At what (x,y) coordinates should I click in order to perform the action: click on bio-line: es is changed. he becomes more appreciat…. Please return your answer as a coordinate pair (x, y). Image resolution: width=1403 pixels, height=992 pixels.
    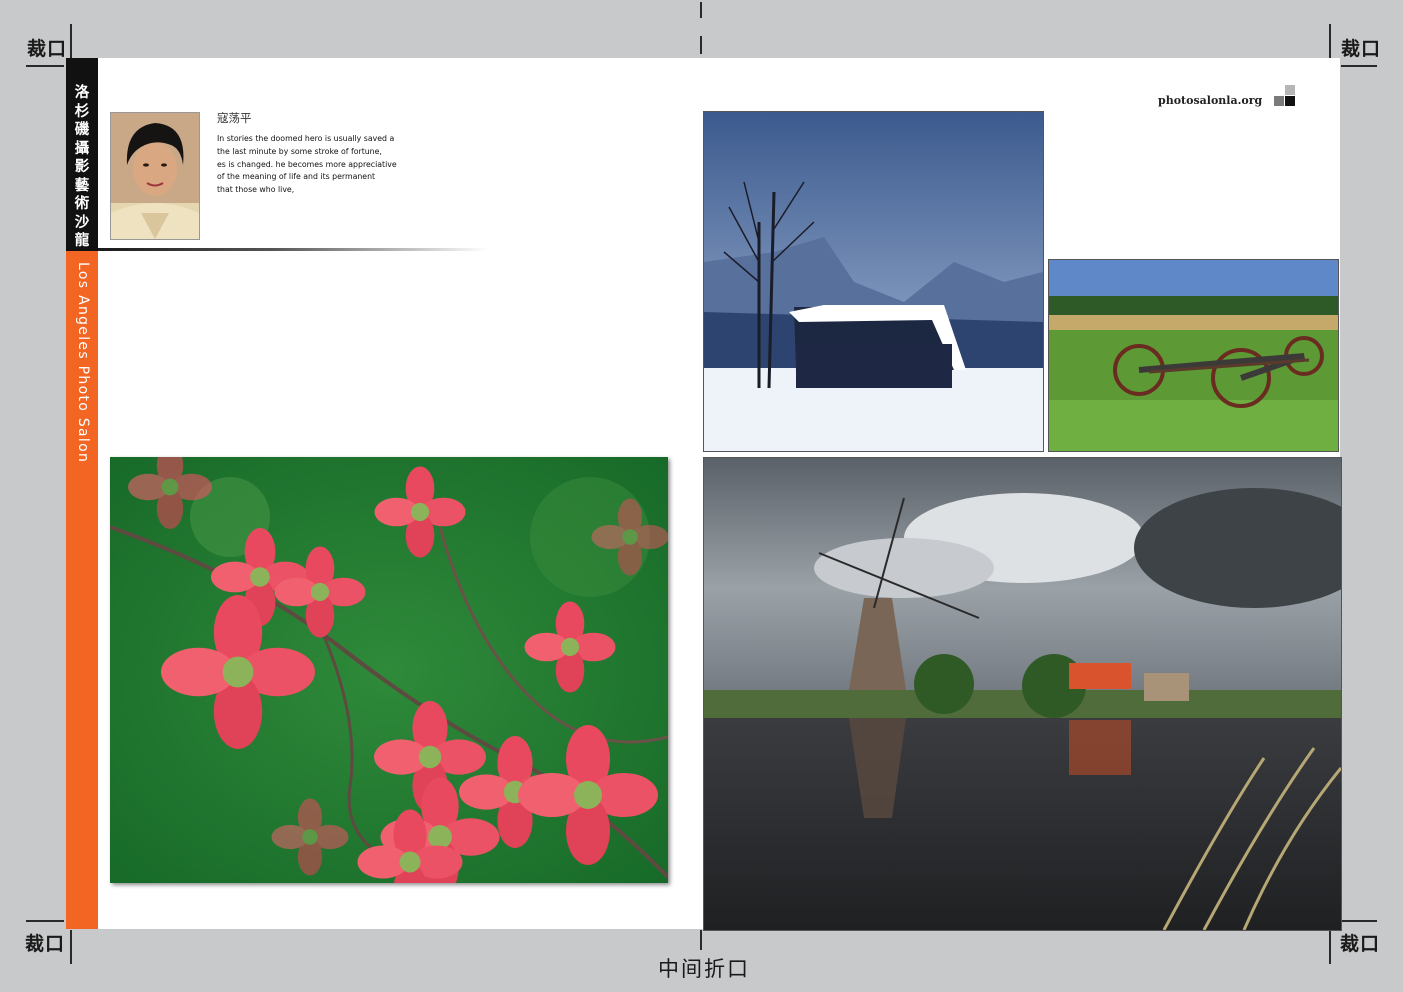
    Looking at the image, I should click on (307, 164).